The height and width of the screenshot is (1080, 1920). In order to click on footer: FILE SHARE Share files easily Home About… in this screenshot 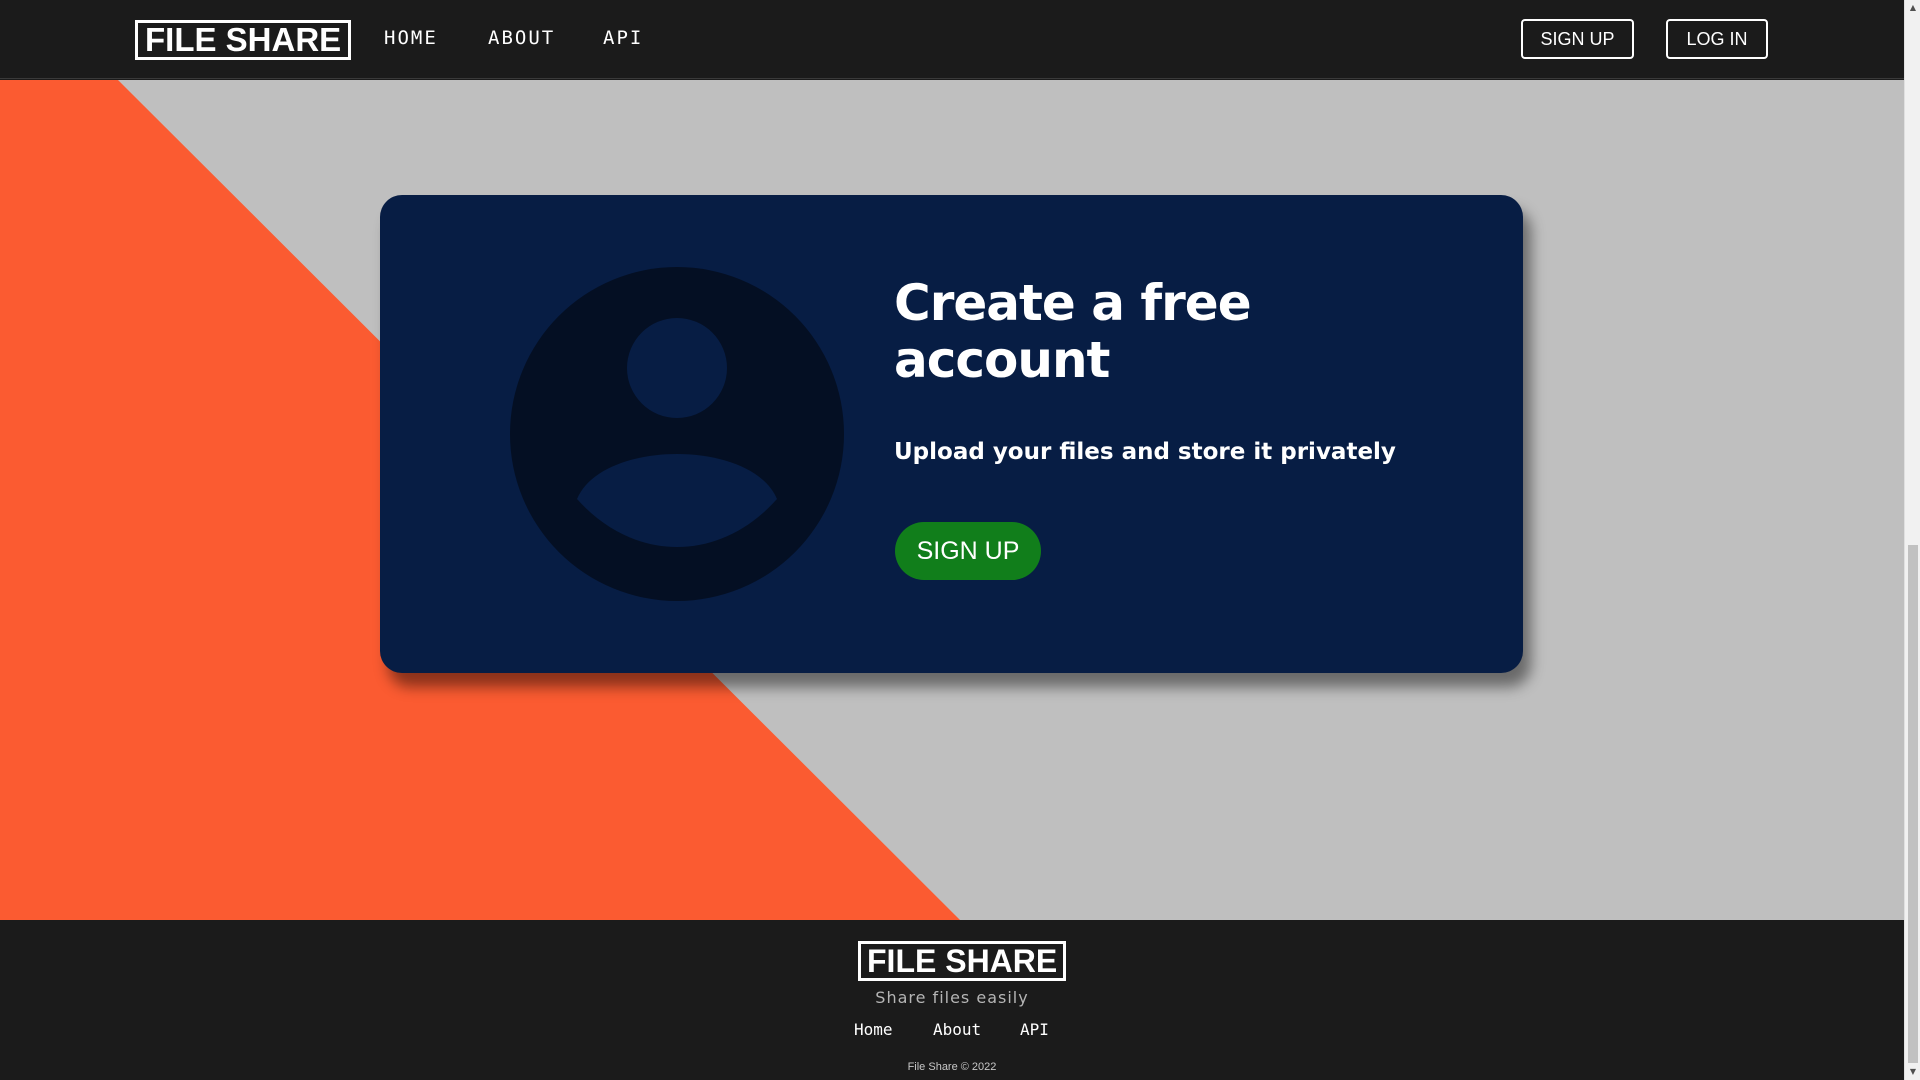, I will do `click(952, 1000)`.